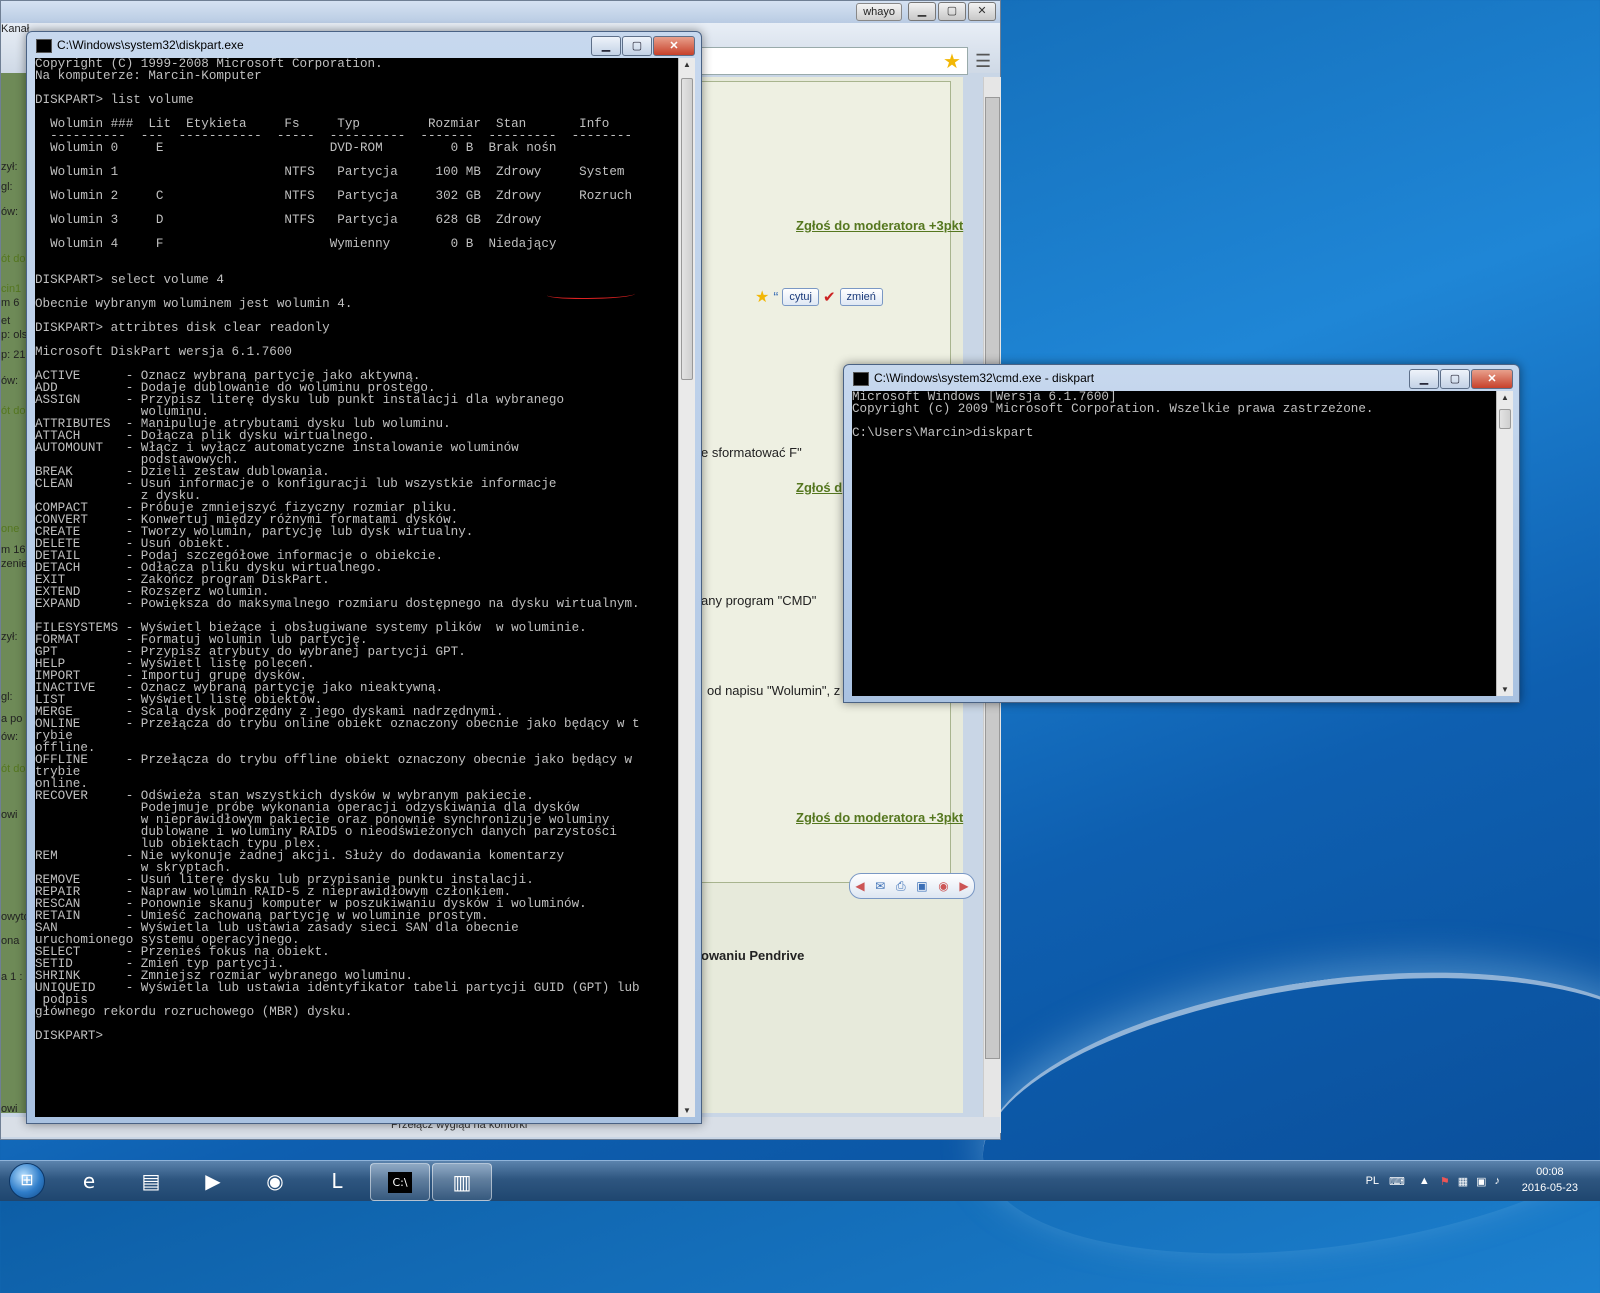 Image resolution: width=1600 pixels, height=1293 pixels. Describe the element at coordinates (834, 61) in the screenshot. I see `address-bar` at that location.